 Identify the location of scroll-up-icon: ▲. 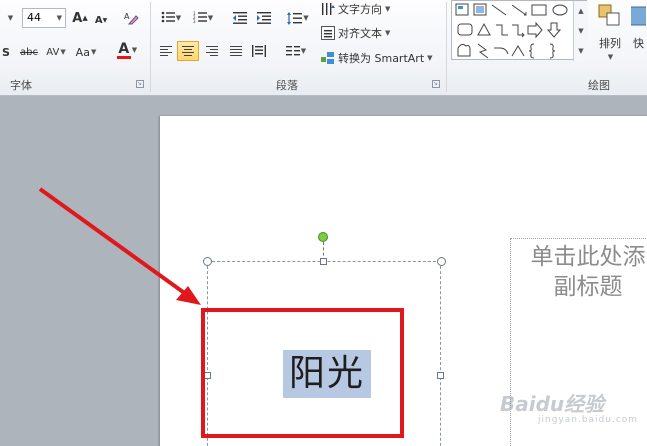
(580, 11).